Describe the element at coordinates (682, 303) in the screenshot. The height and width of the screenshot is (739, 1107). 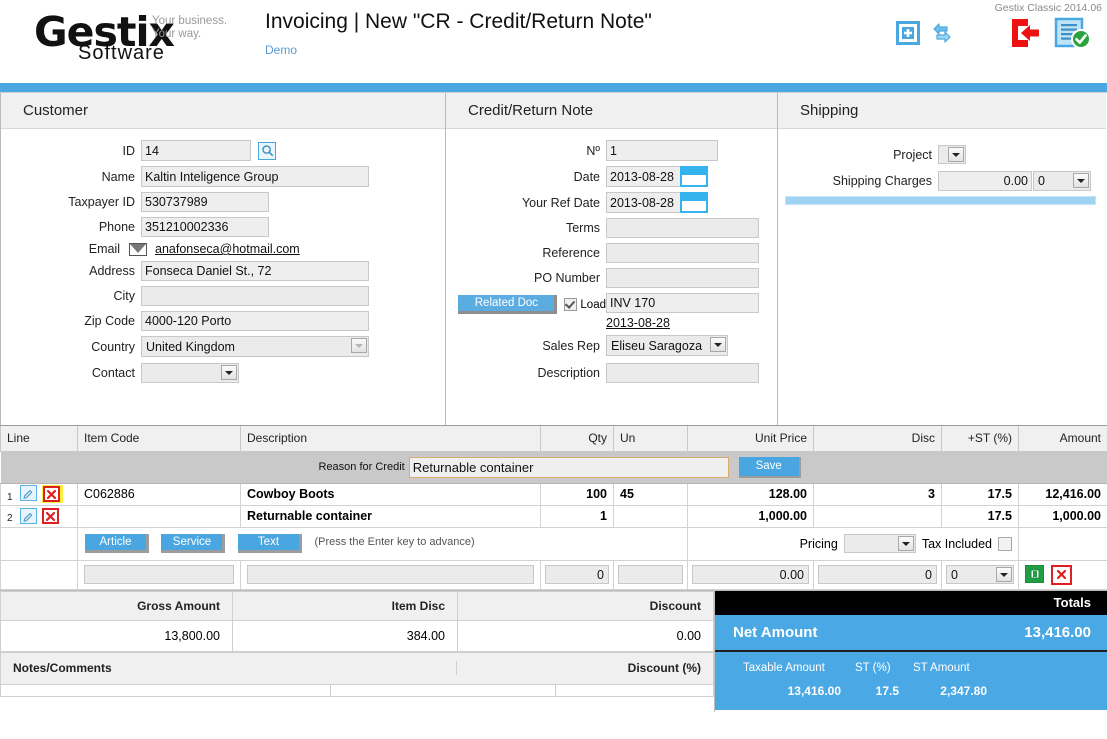
I see `related-doc-input` at that location.